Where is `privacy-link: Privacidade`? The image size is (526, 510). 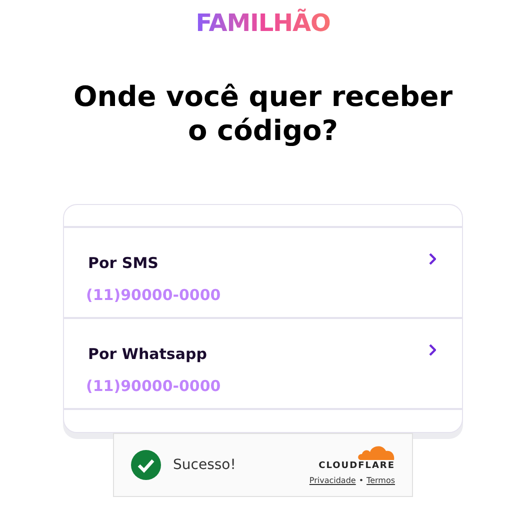 privacy-link: Privacidade is located at coordinates (332, 481).